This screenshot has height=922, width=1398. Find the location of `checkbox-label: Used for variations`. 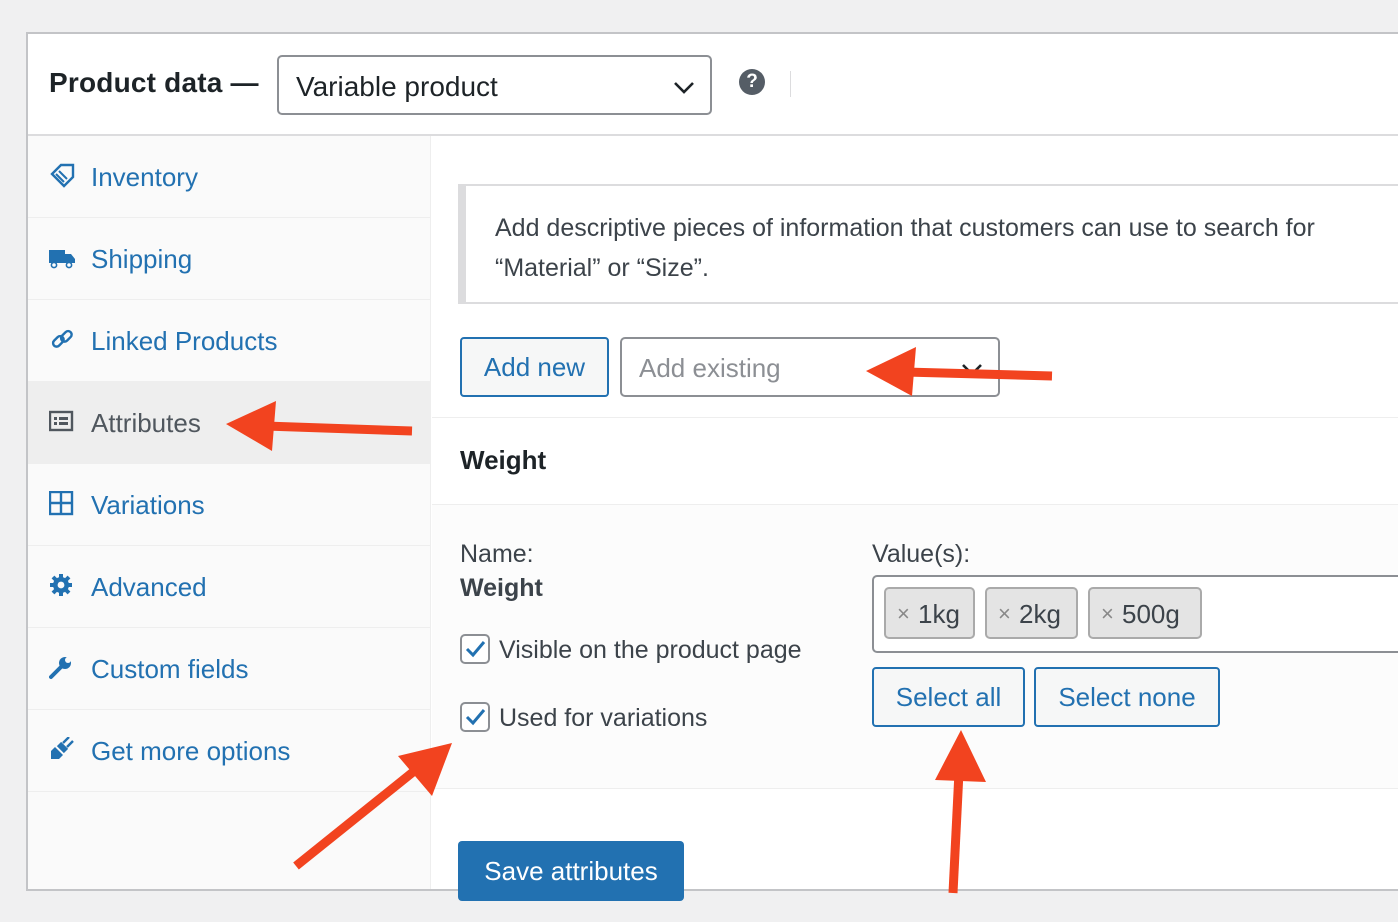

checkbox-label: Used for variations is located at coordinates (603, 718).